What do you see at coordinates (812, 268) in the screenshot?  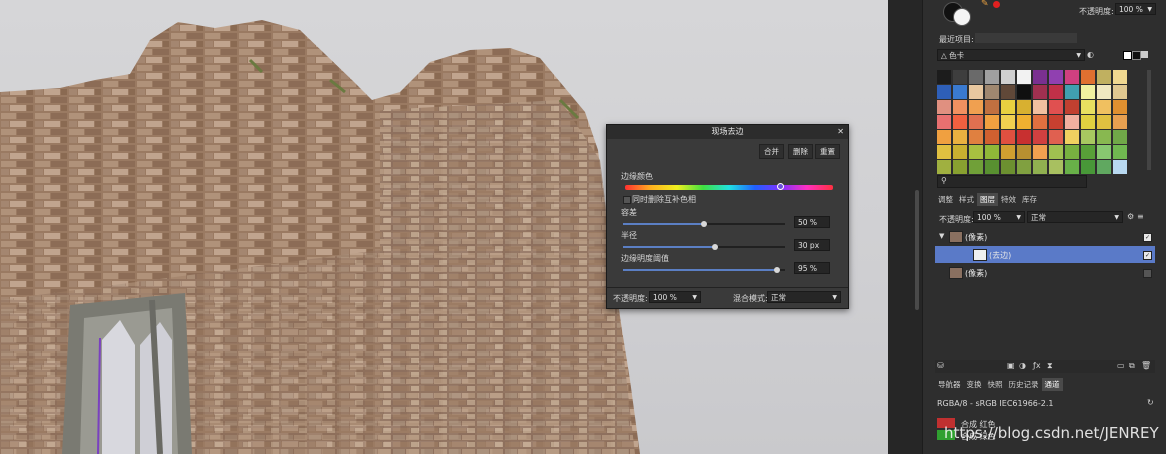 I see `luminosity-threshold-value: 95 %` at bounding box center [812, 268].